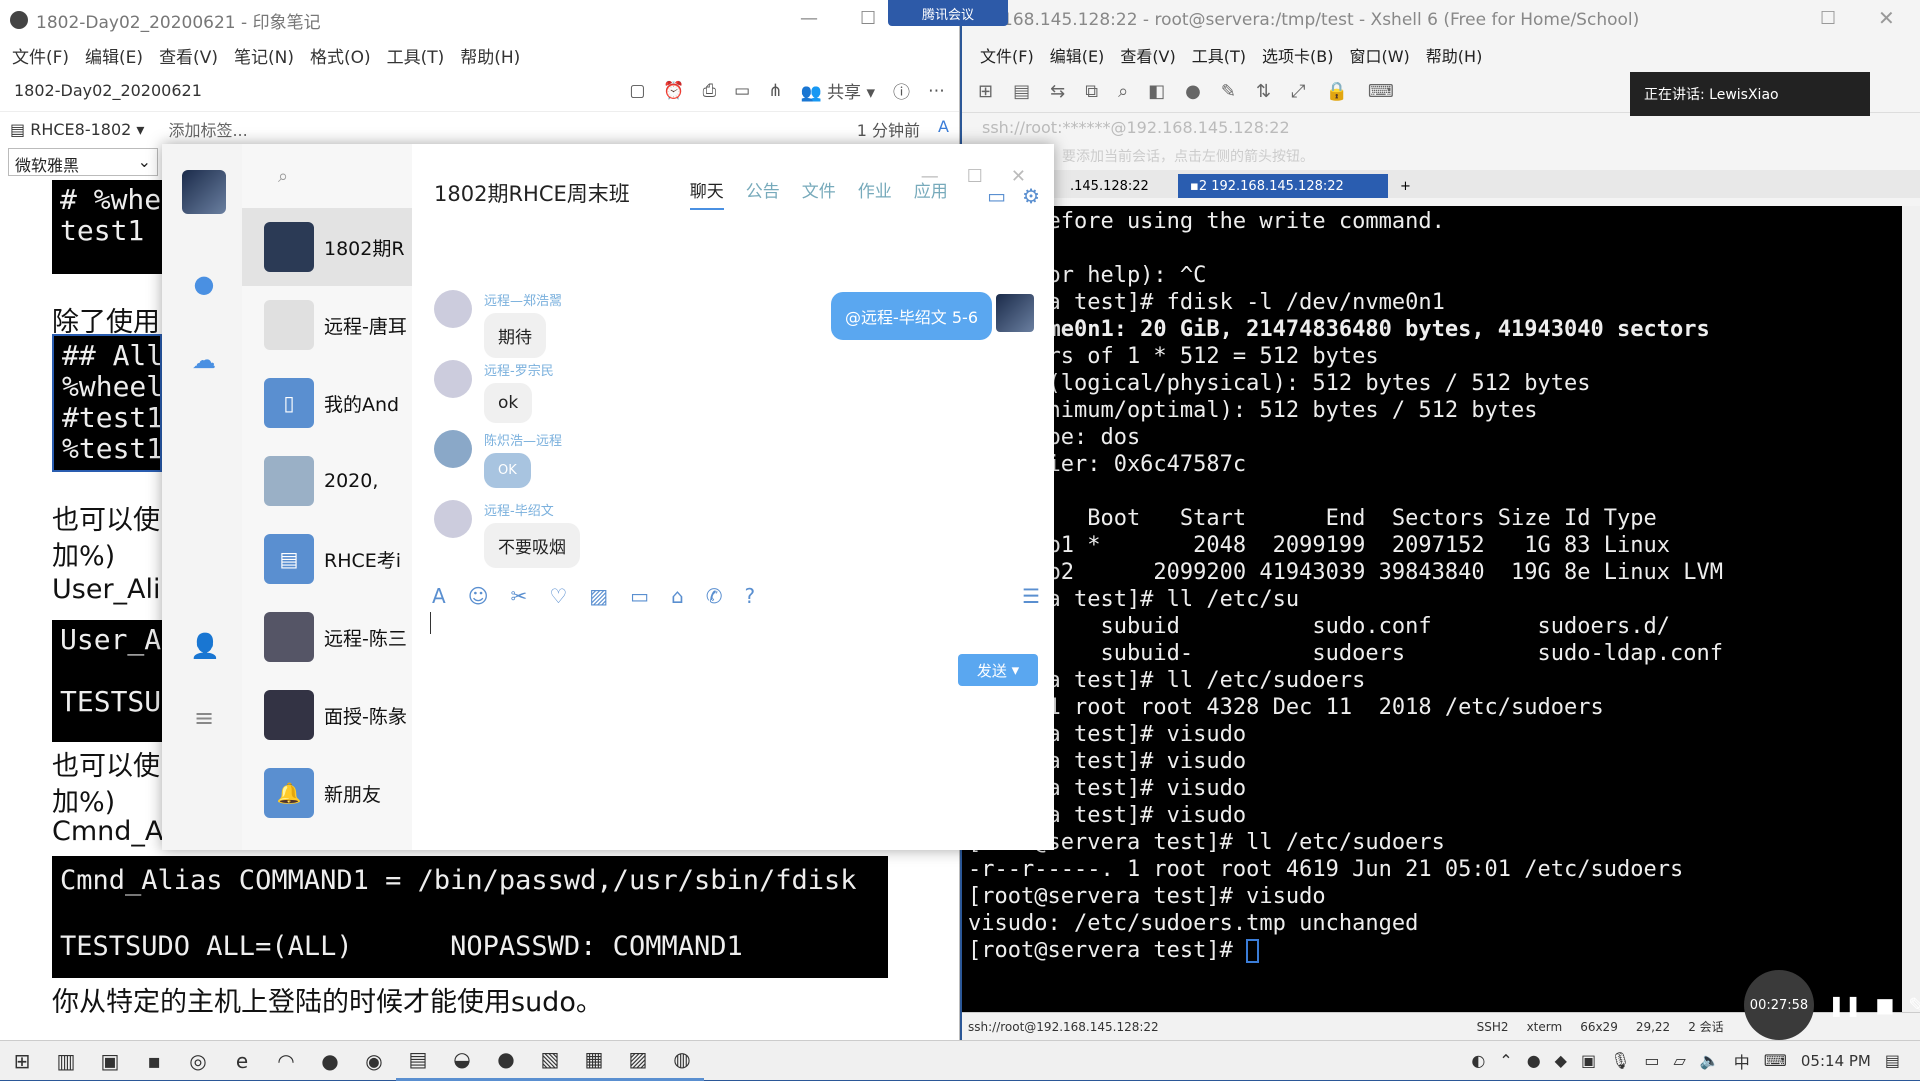 The height and width of the screenshot is (1081, 1920). Describe the element at coordinates (204, 718) in the screenshot. I see `menu-icon: ≡` at that location.